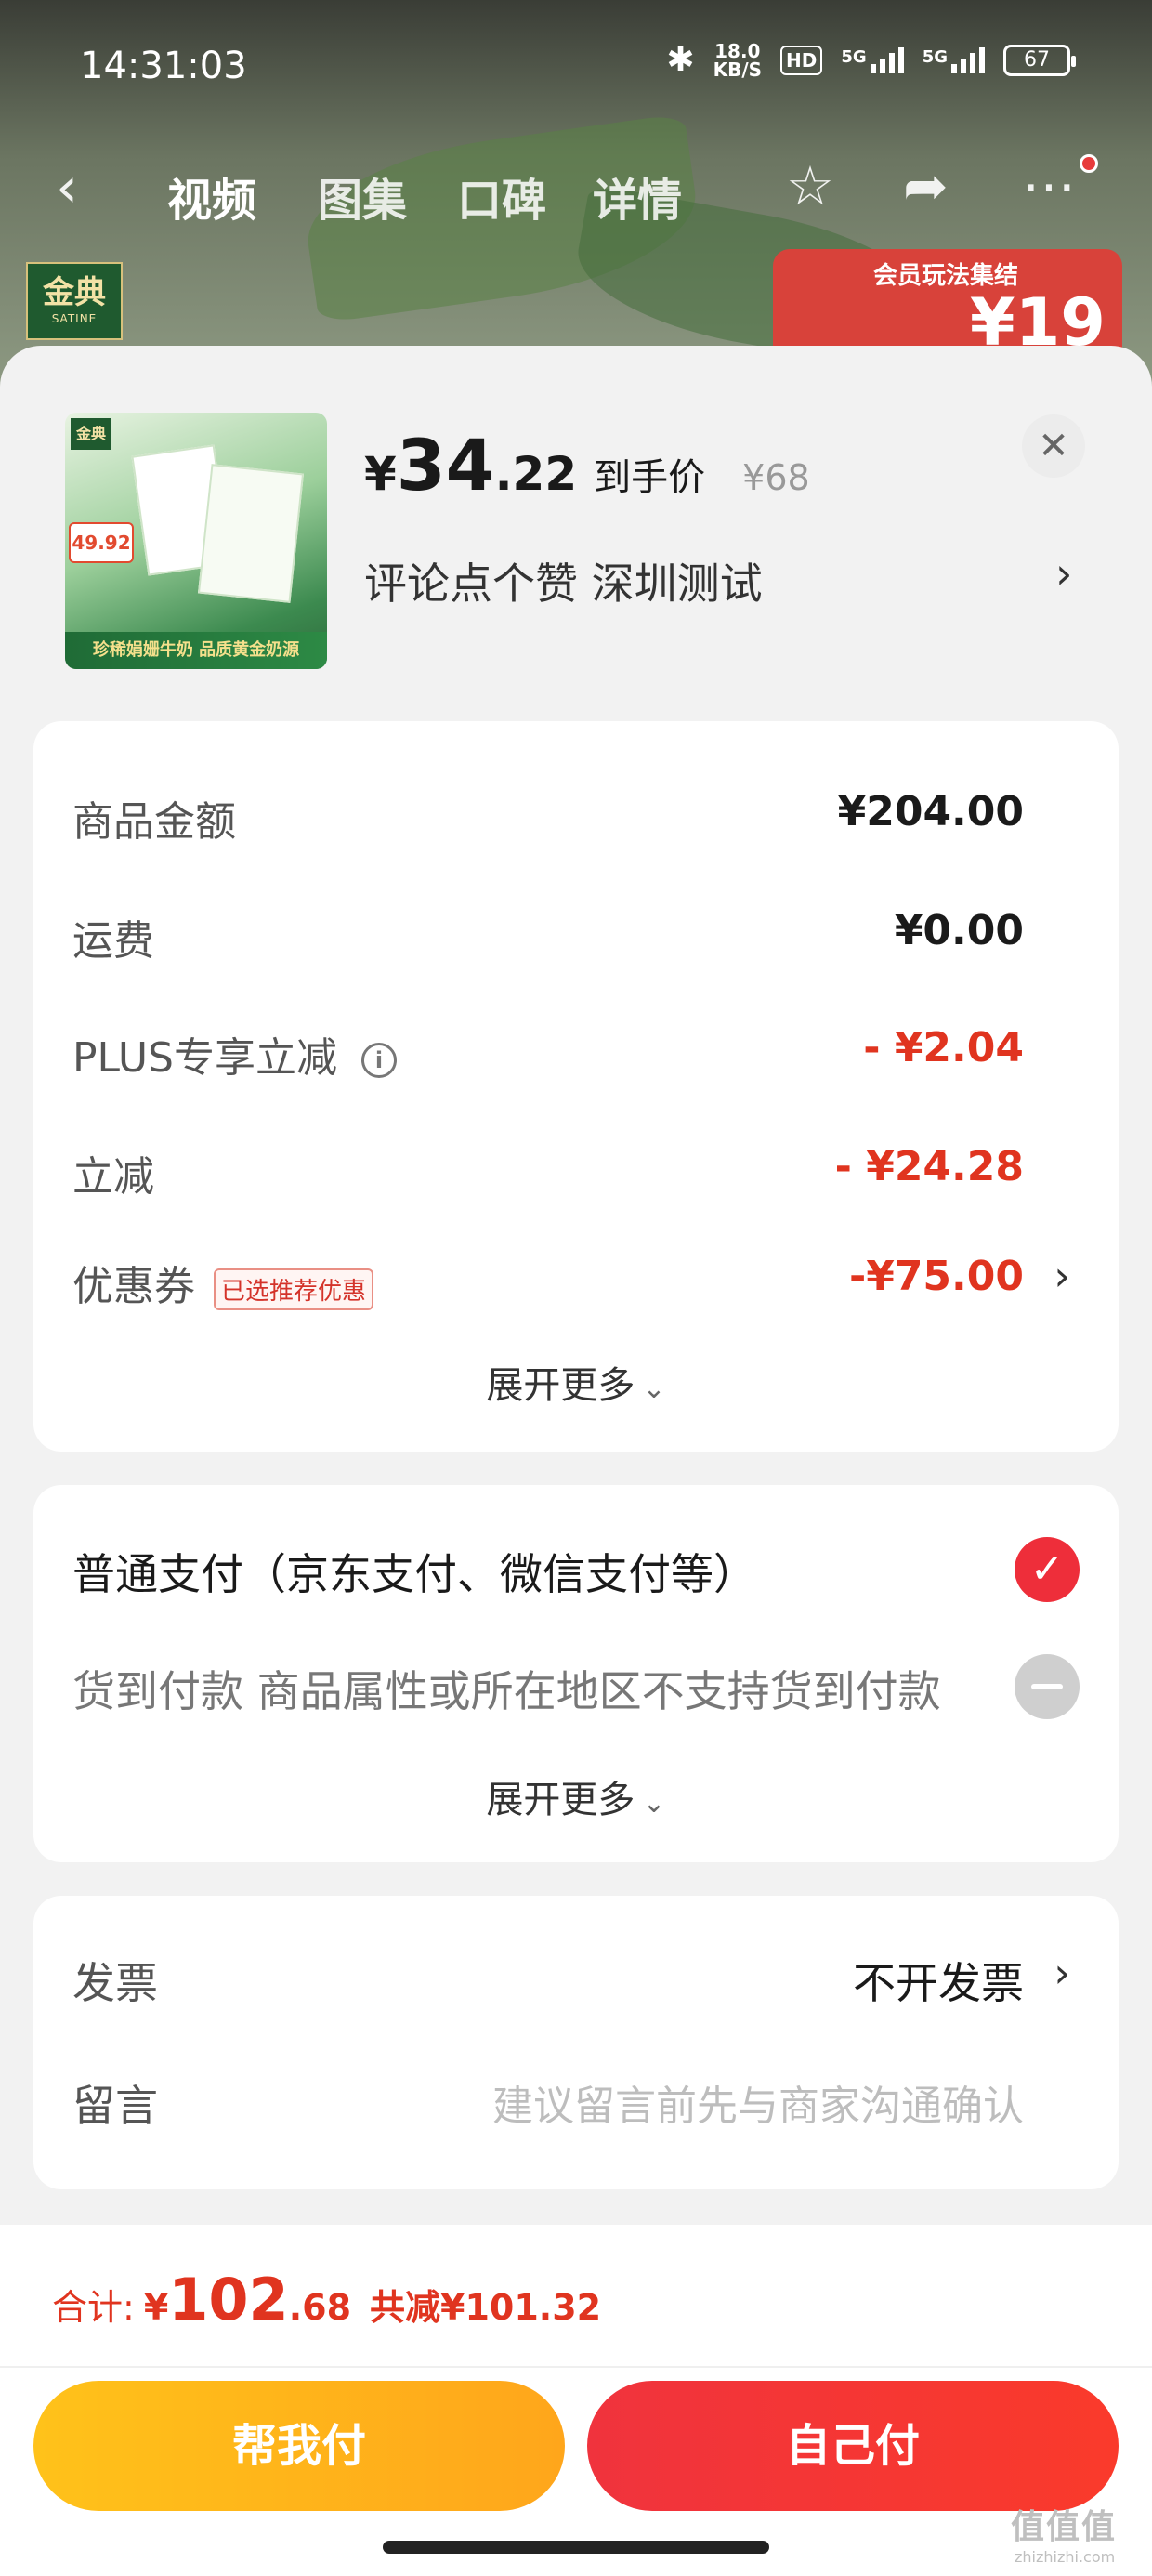 The height and width of the screenshot is (2576, 1152). What do you see at coordinates (576, 1281) in the screenshot?
I see `summary-row-coupon: 优惠券 已选推荐优惠 -¥75.00 ›` at bounding box center [576, 1281].